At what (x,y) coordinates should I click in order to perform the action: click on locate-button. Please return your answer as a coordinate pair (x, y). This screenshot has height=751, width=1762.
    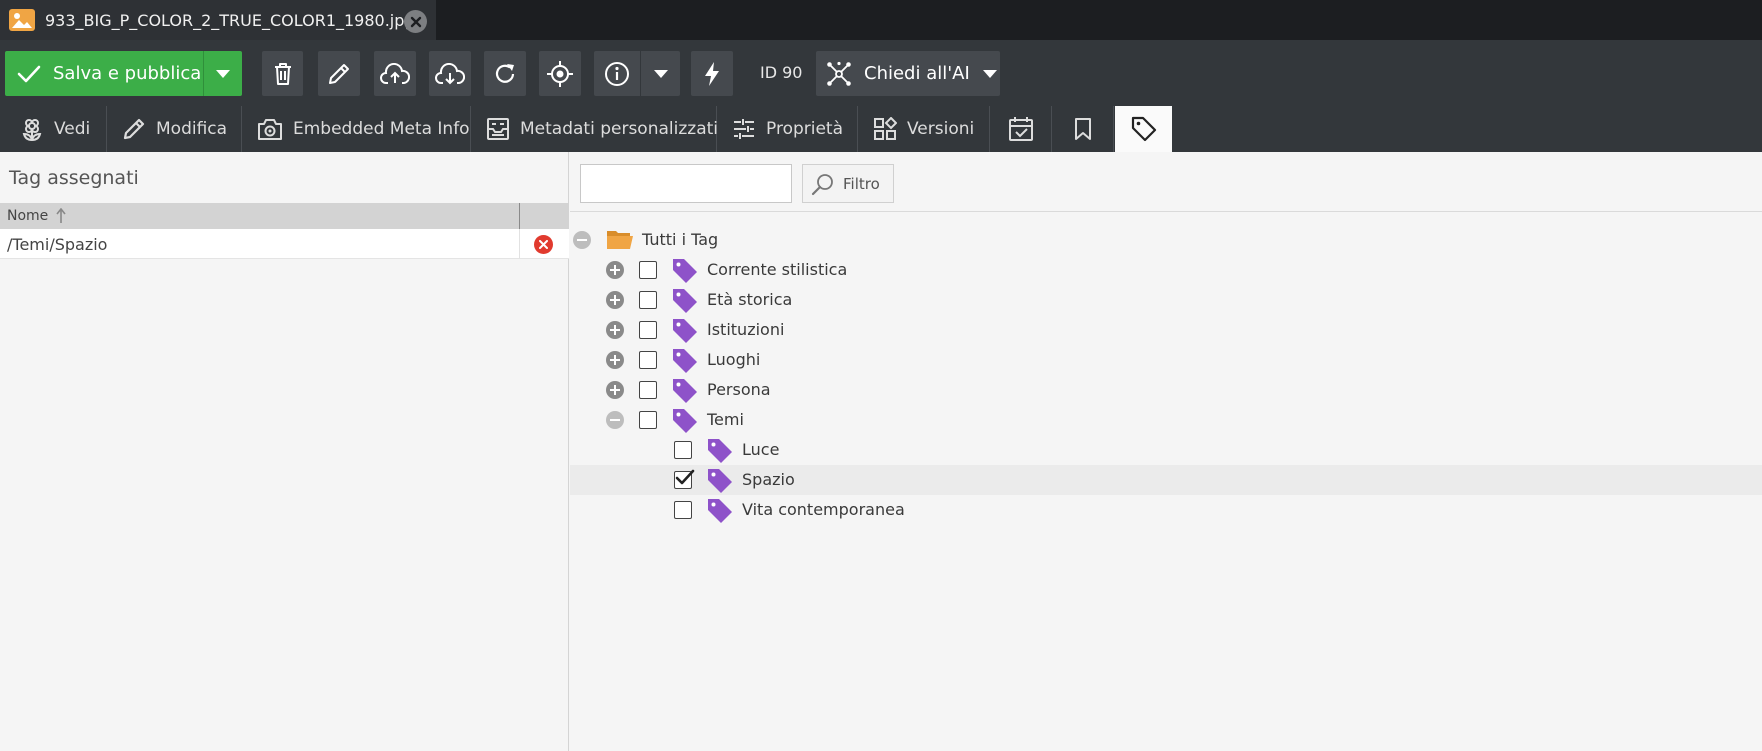
    Looking at the image, I should click on (560, 73).